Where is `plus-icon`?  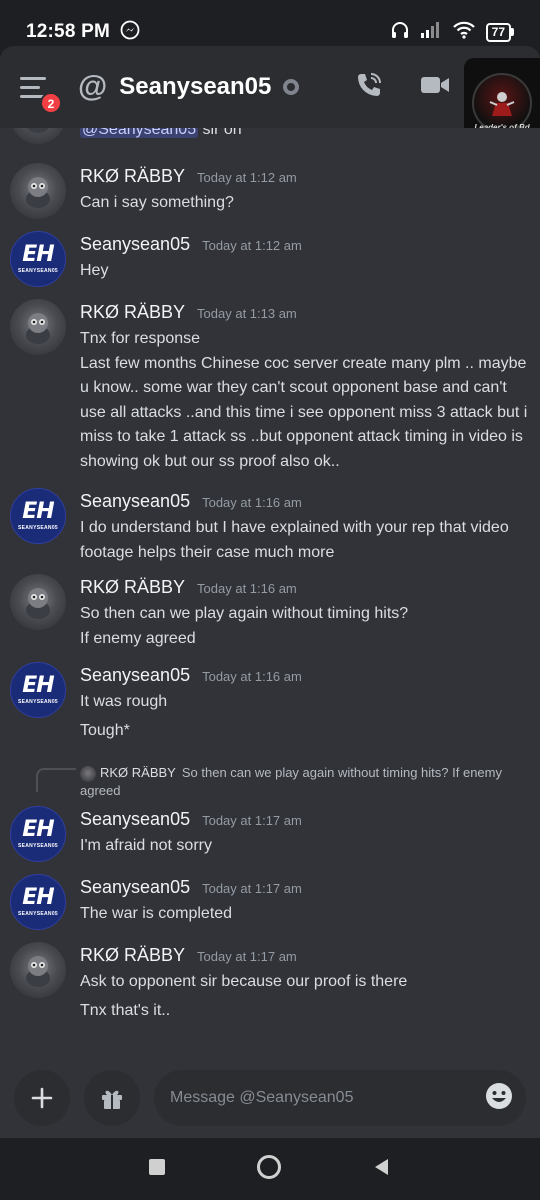 plus-icon is located at coordinates (42, 1098).